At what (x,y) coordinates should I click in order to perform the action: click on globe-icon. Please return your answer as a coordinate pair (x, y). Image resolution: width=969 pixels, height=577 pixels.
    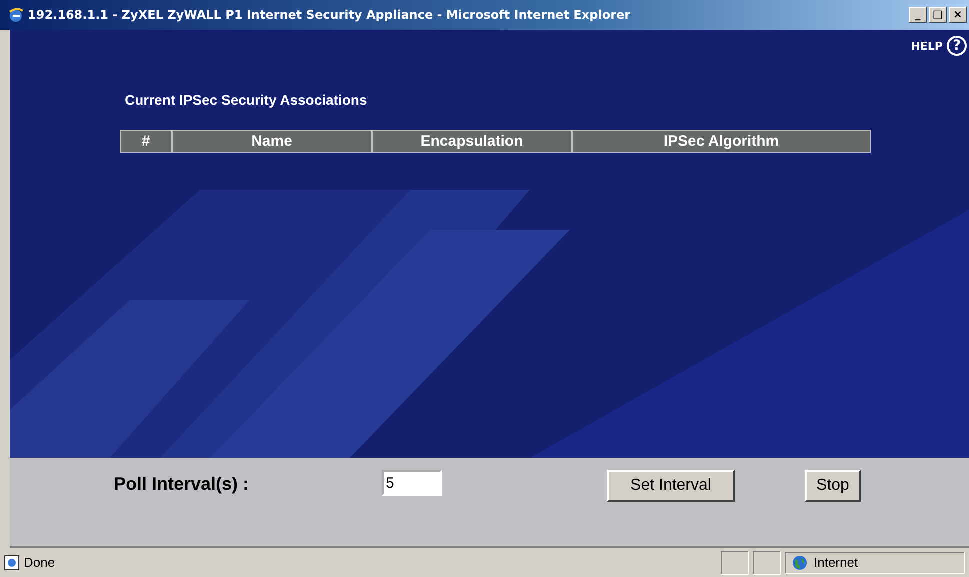
    Looking at the image, I should click on (800, 562).